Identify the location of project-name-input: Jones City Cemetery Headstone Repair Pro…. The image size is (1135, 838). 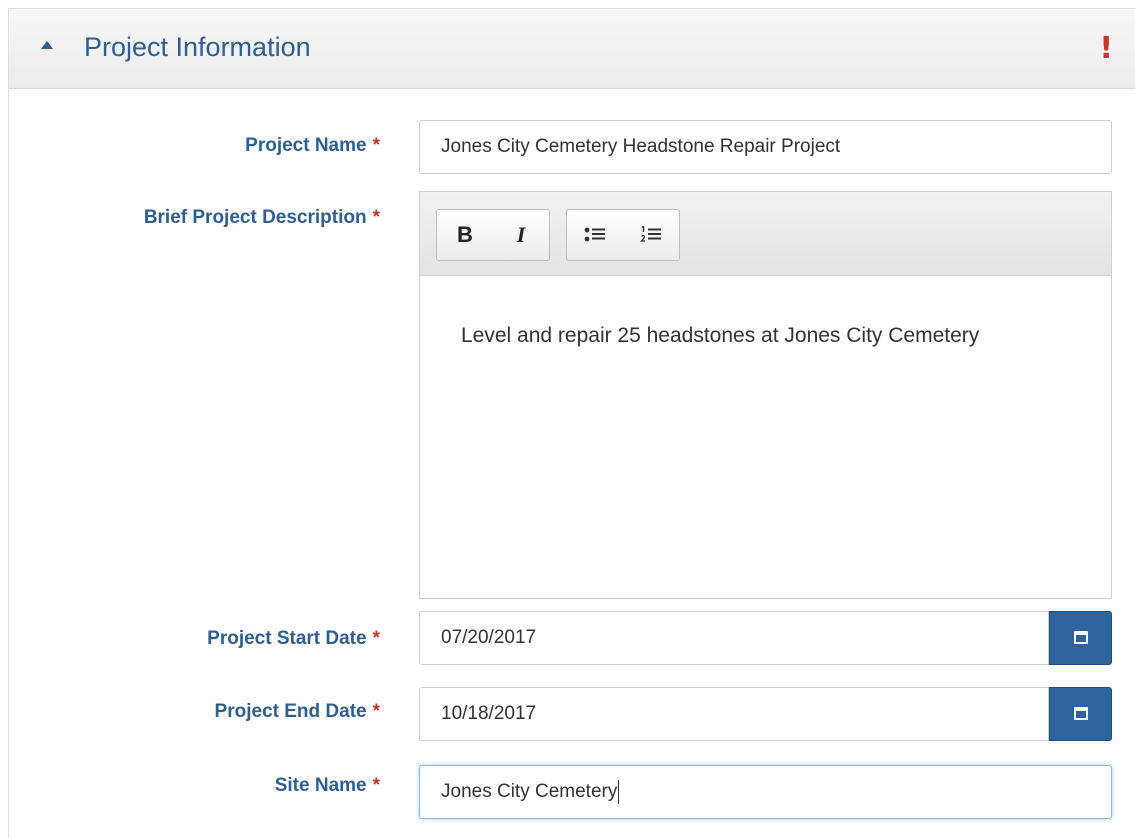
(765, 147).